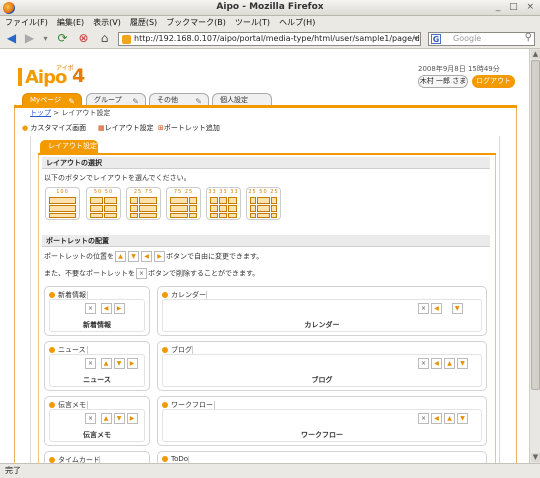  I want to click on search-placeholder: Google, so click(467, 38).